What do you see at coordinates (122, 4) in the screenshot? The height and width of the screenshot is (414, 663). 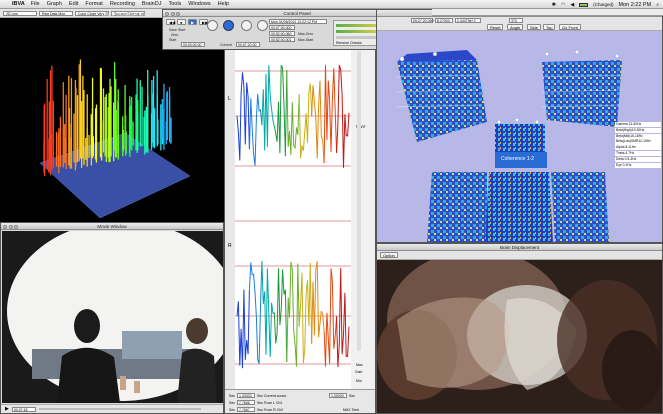 I see `menu-recording: Recording` at bounding box center [122, 4].